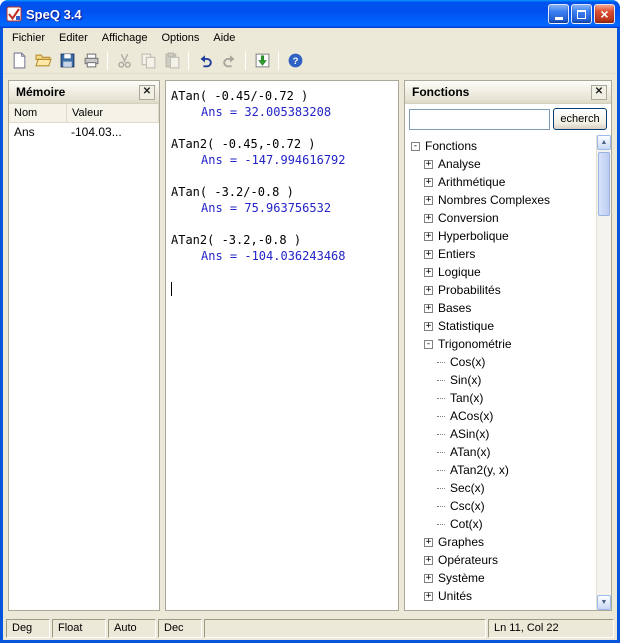 The image size is (620, 643). I want to click on tree-item-label: Système, so click(461, 578).